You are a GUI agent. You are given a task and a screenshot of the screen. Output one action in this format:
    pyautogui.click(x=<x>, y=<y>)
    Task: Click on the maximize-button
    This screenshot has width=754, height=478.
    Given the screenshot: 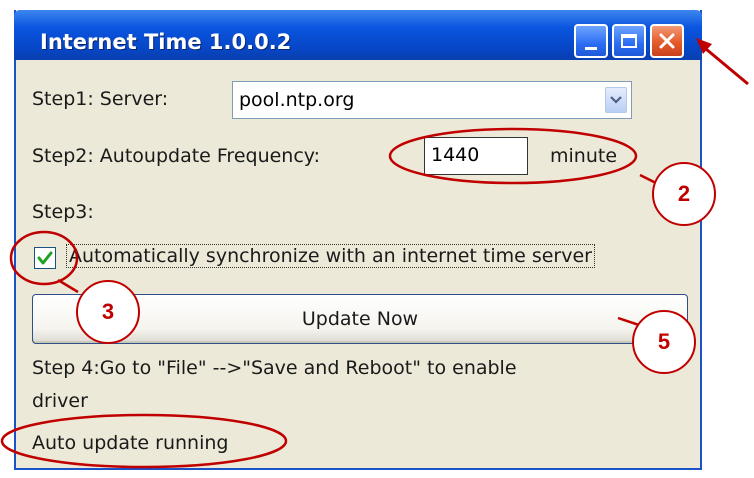 What is the action you would take?
    pyautogui.click(x=629, y=41)
    